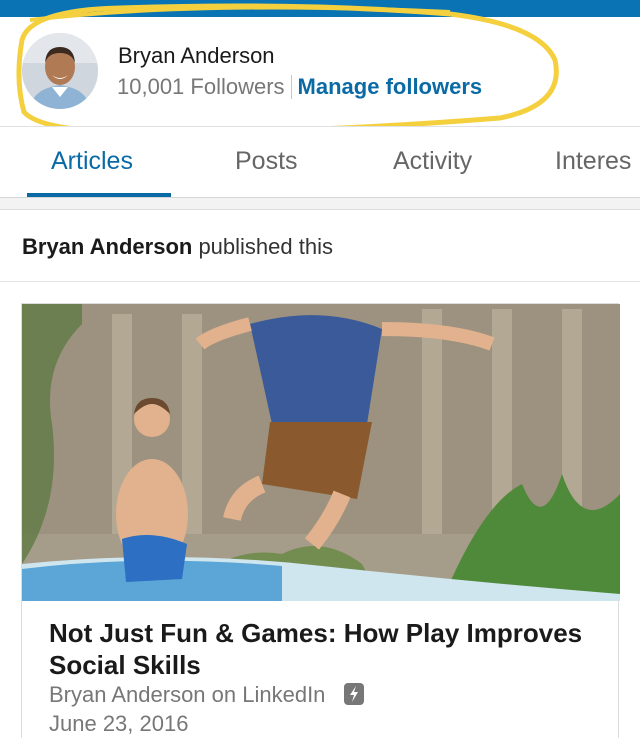 The image size is (640, 738). What do you see at coordinates (99, 195) in the screenshot?
I see `active-tab-indicator` at bounding box center [99, 195].